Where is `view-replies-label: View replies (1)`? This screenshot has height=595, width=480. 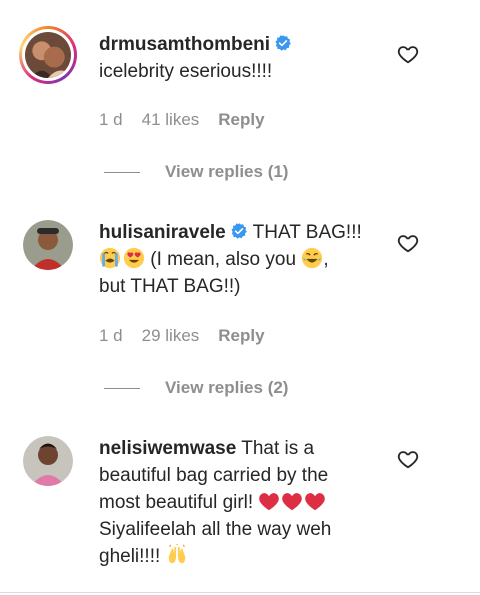
view-replies-label: View replies (1) is located at coordinates (227, 171).